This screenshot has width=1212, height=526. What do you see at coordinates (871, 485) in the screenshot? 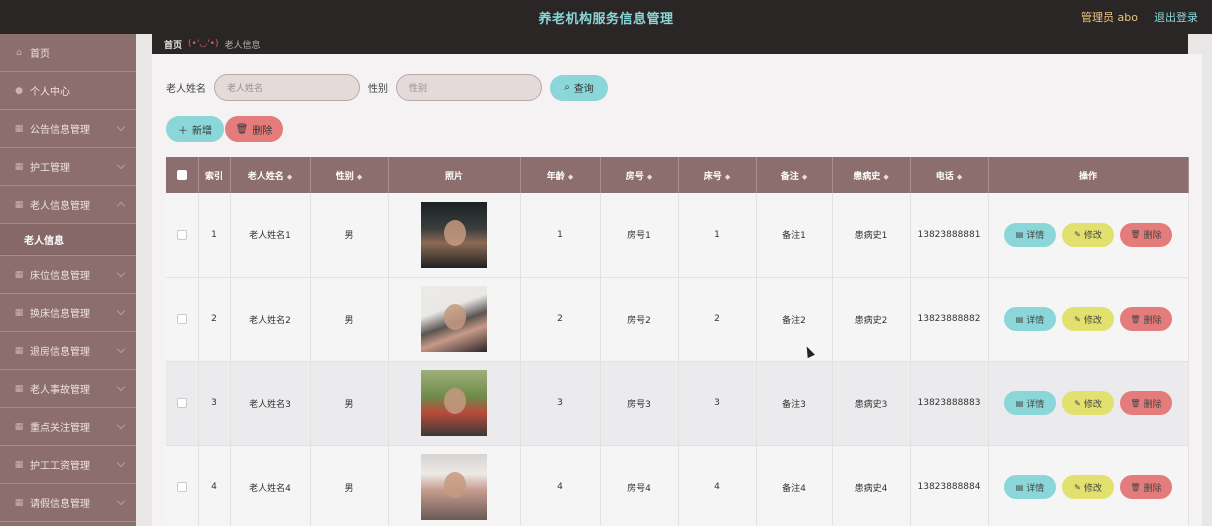
I see `cell-history: 患病史4` at bounding box center [871, 485].